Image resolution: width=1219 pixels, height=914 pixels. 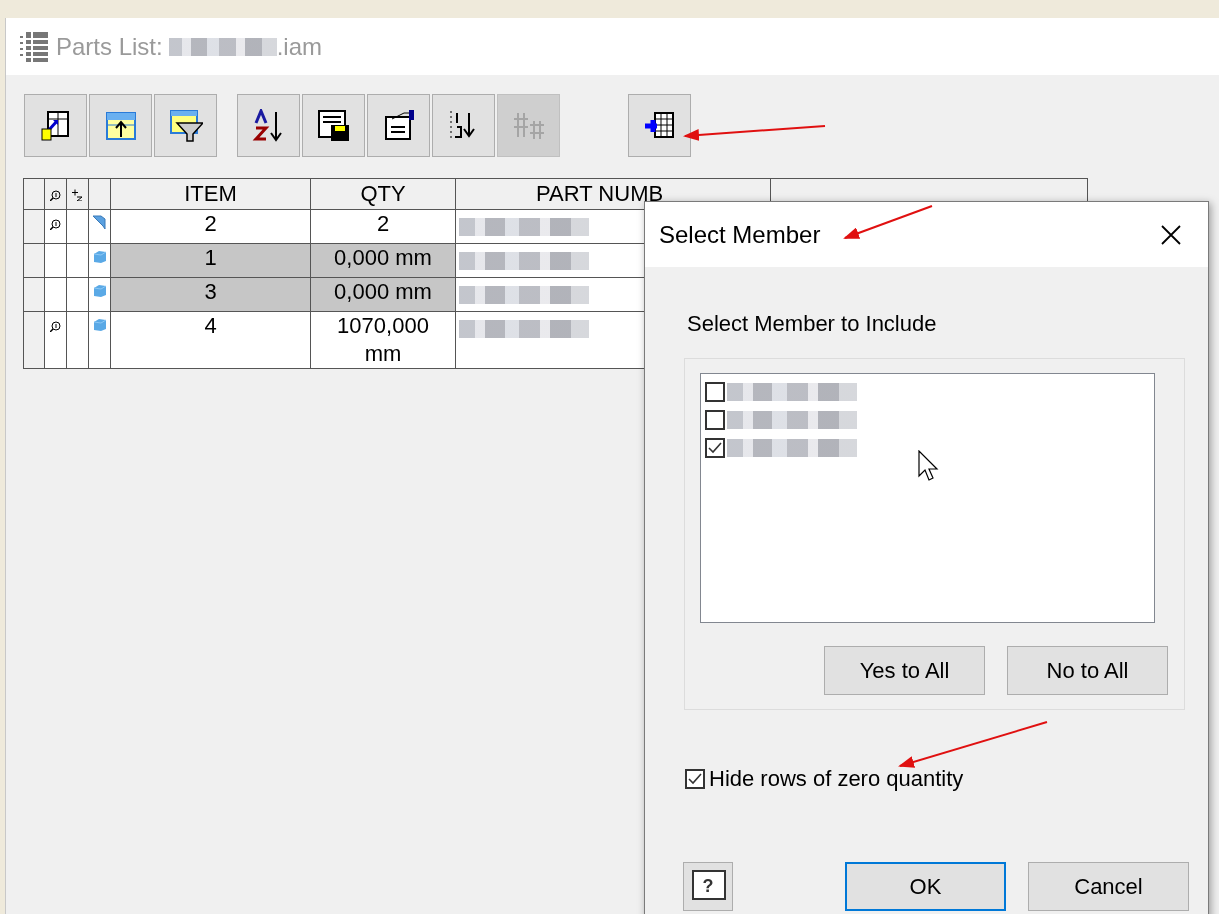 What do you see at coordinates (109, 46) in the screenshot?
I see `window-title: Parts List:` at bounding box center [109, 46].